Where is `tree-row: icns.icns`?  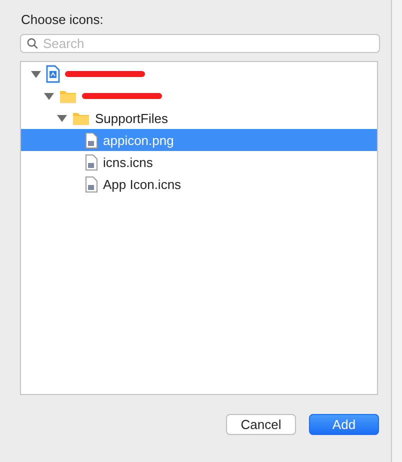 tree-row: icns.icns is located at coordinates (199, 162).